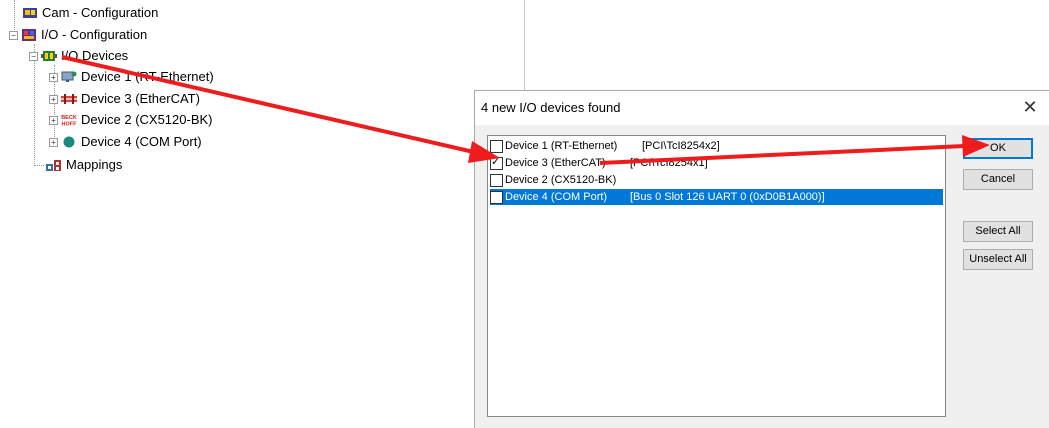  I want to click on checkmark-icon: ✓, so click(496, 161).